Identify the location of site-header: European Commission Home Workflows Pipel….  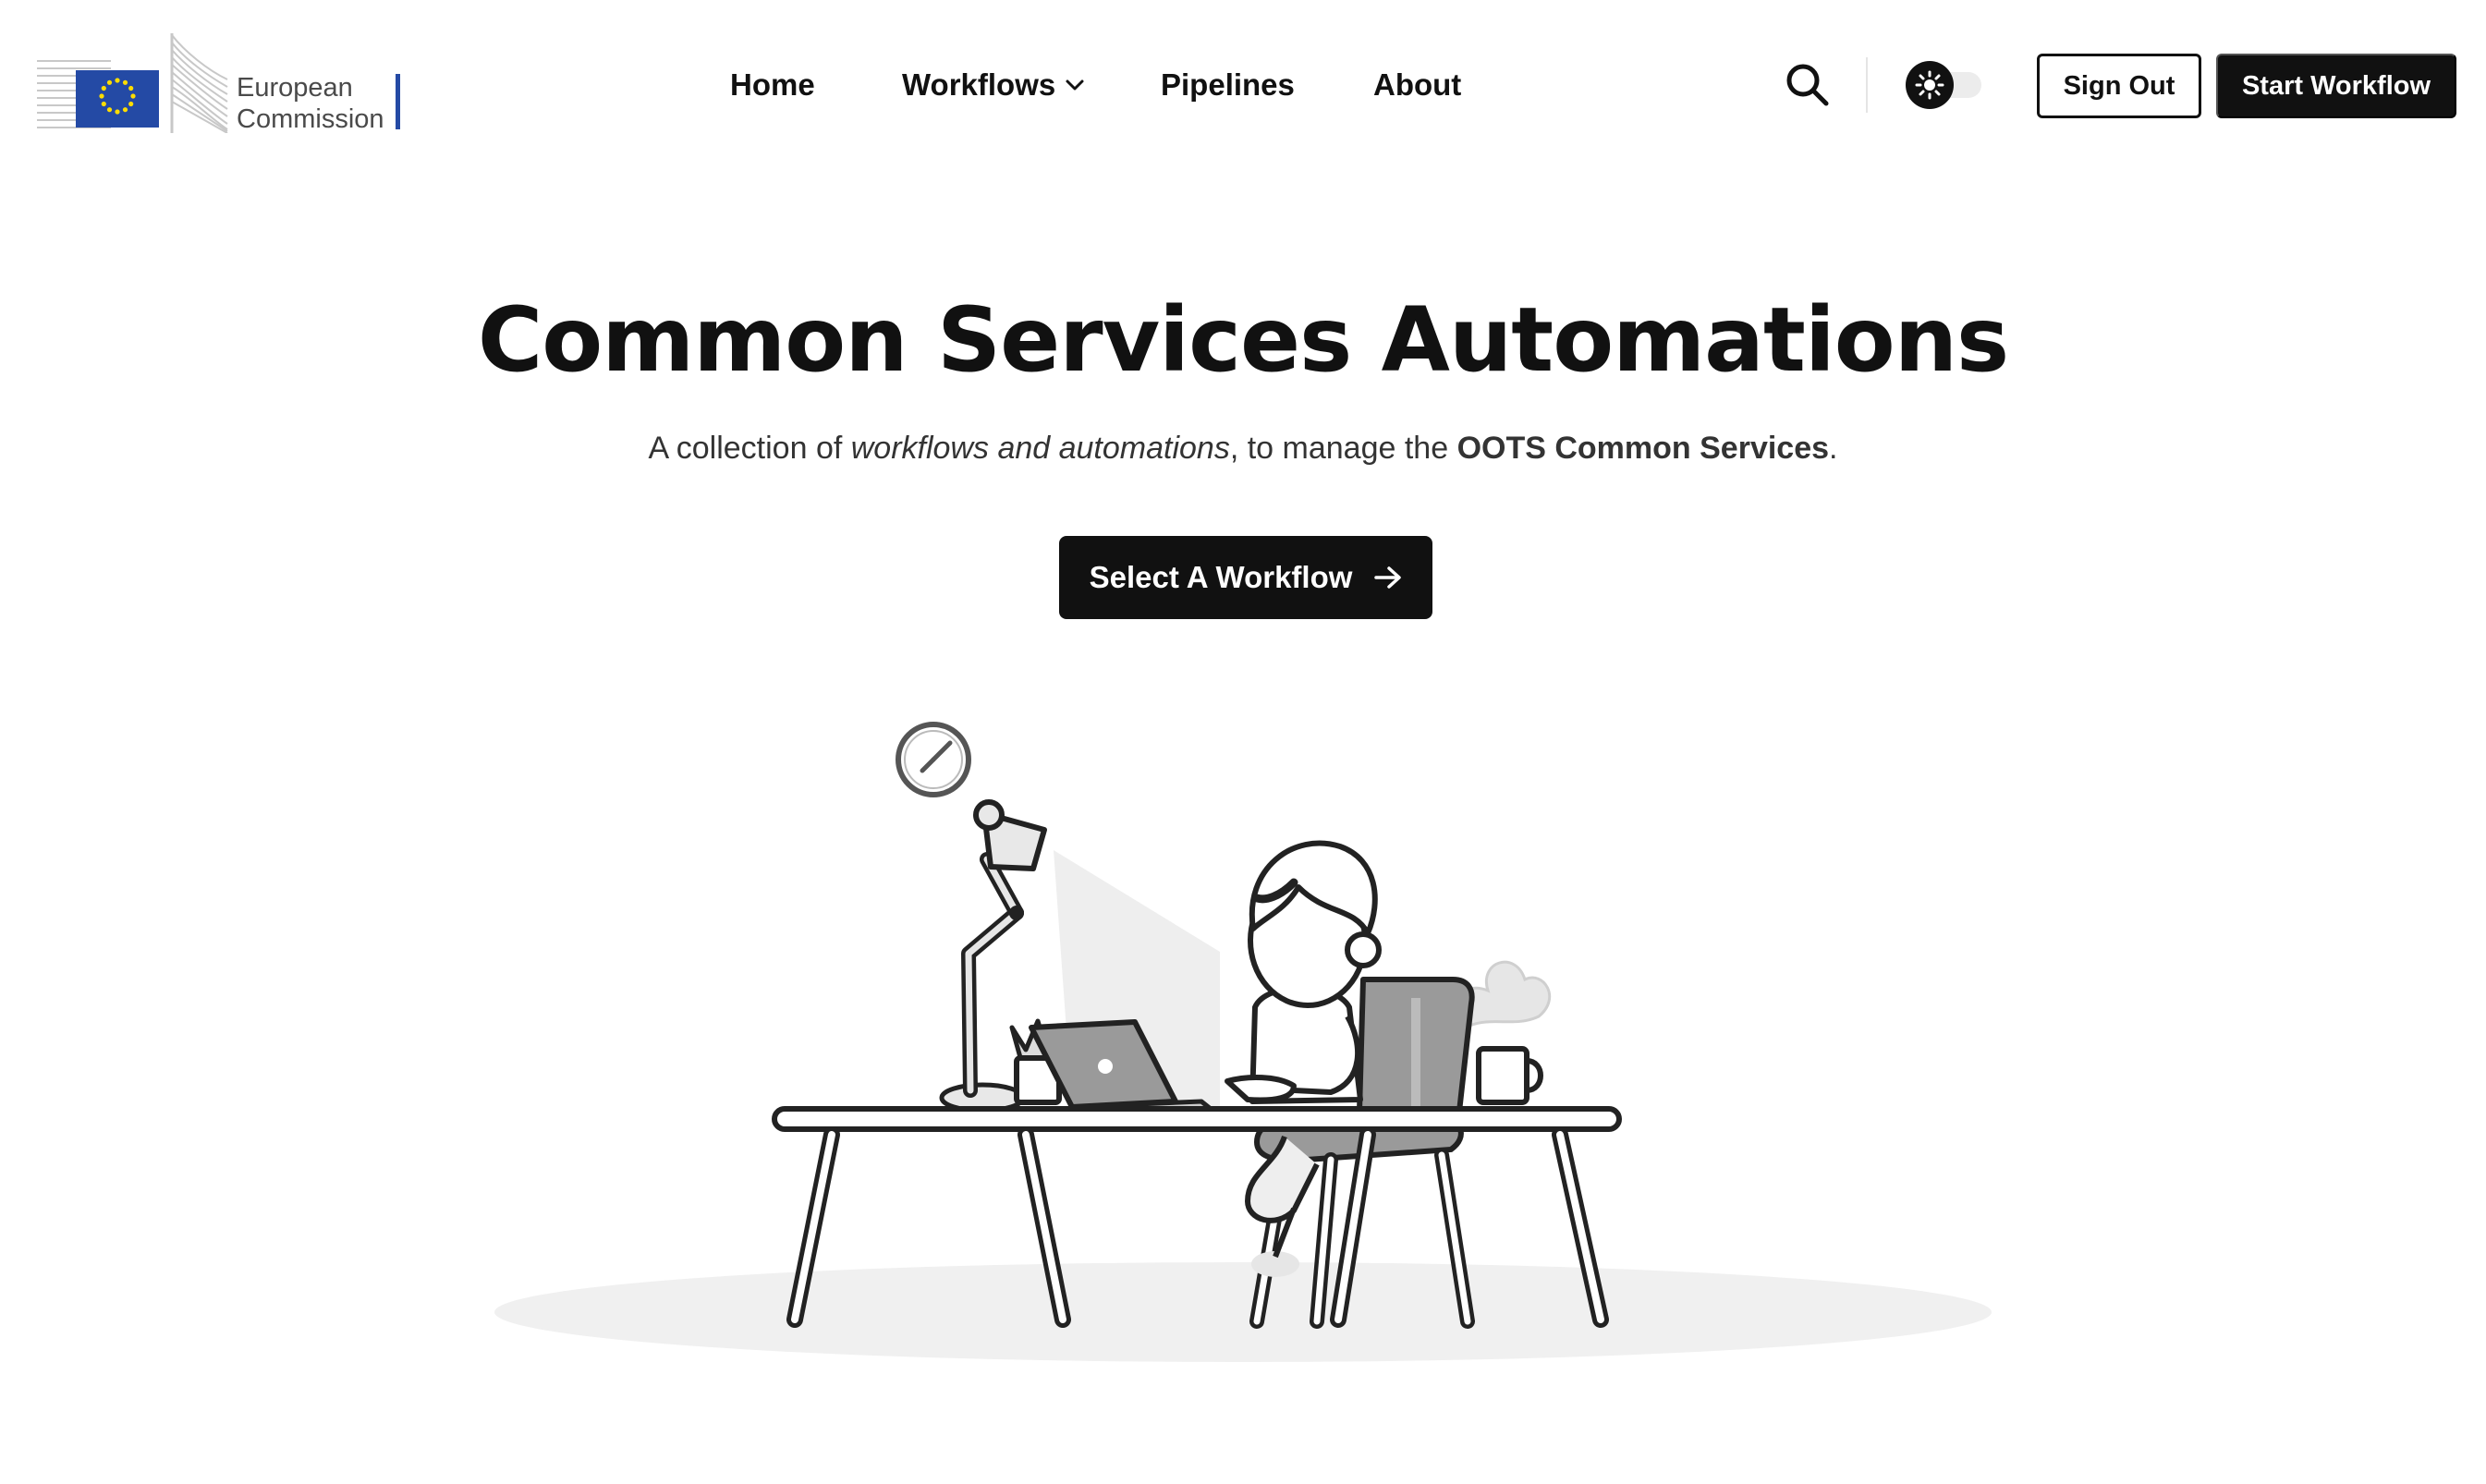
(1243, 85).